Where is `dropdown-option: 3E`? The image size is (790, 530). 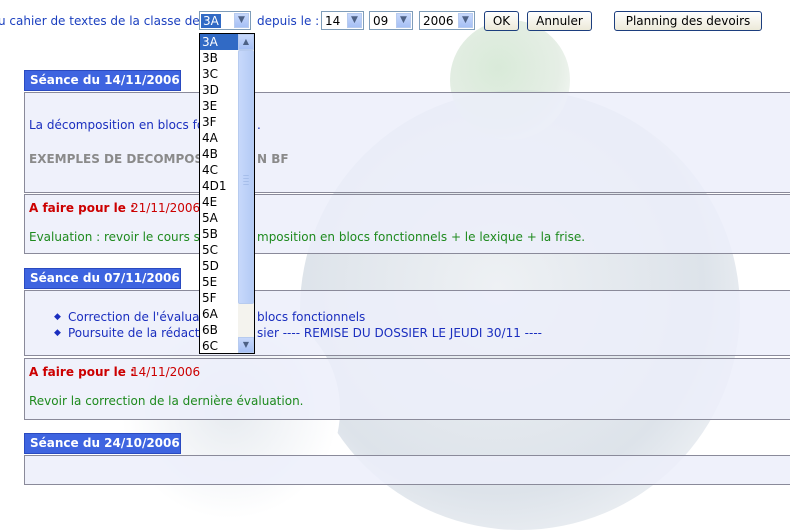
dropdown-option: 3E is located at coordinates (219, 106).